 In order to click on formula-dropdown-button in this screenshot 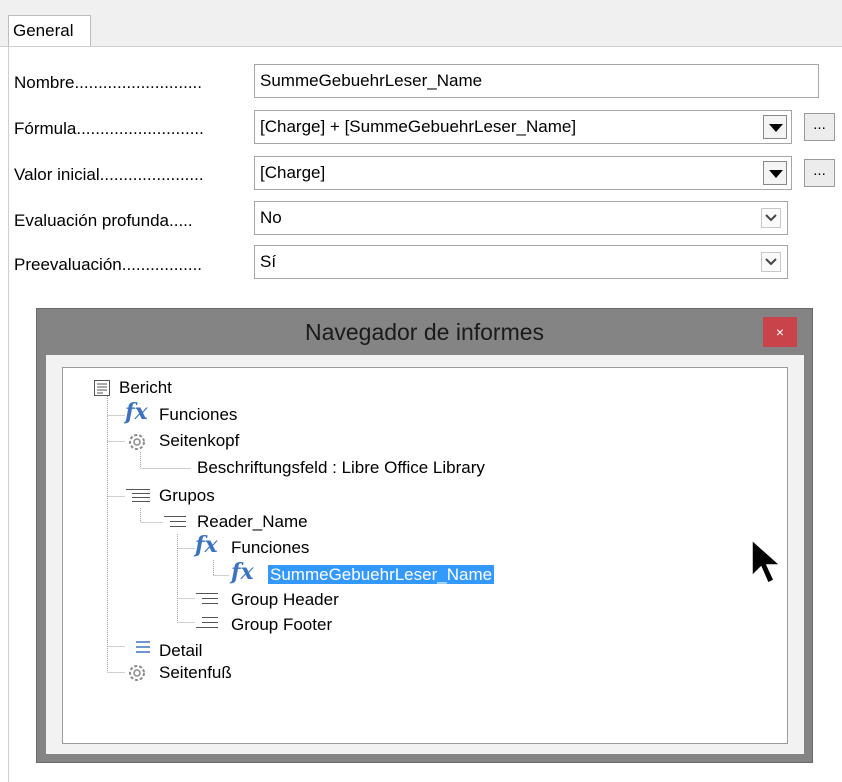, I will do `click(775, 127)`.